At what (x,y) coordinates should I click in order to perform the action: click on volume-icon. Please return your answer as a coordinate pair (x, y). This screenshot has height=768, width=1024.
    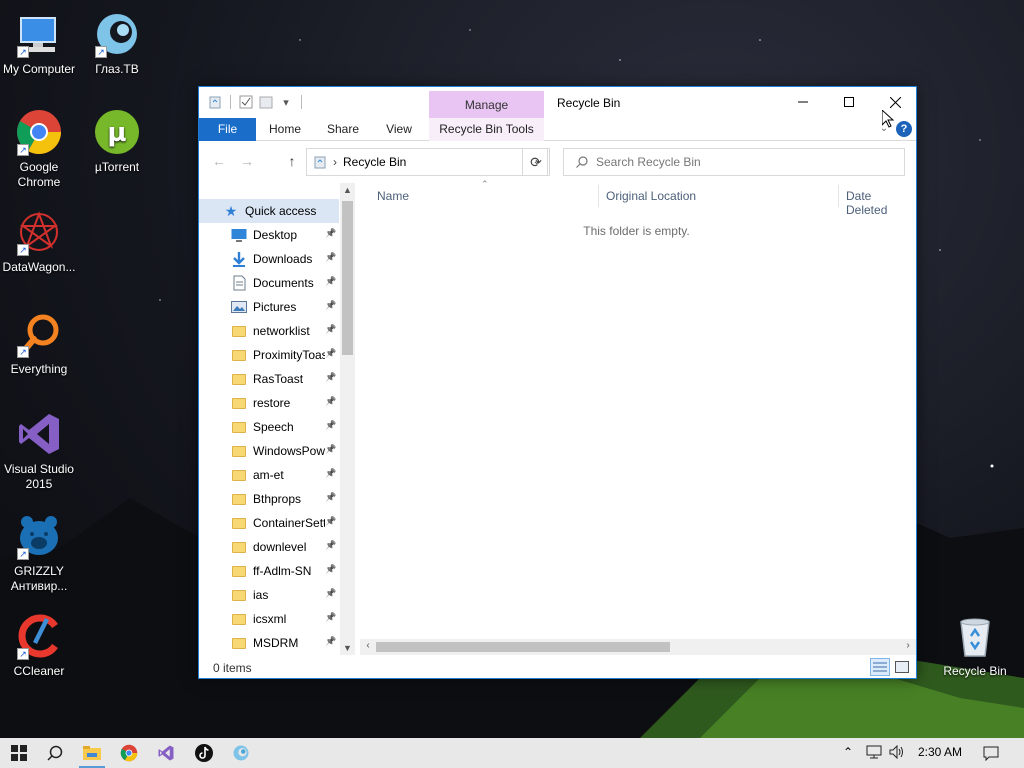
    Looking at the image, I should click on (897, 753).